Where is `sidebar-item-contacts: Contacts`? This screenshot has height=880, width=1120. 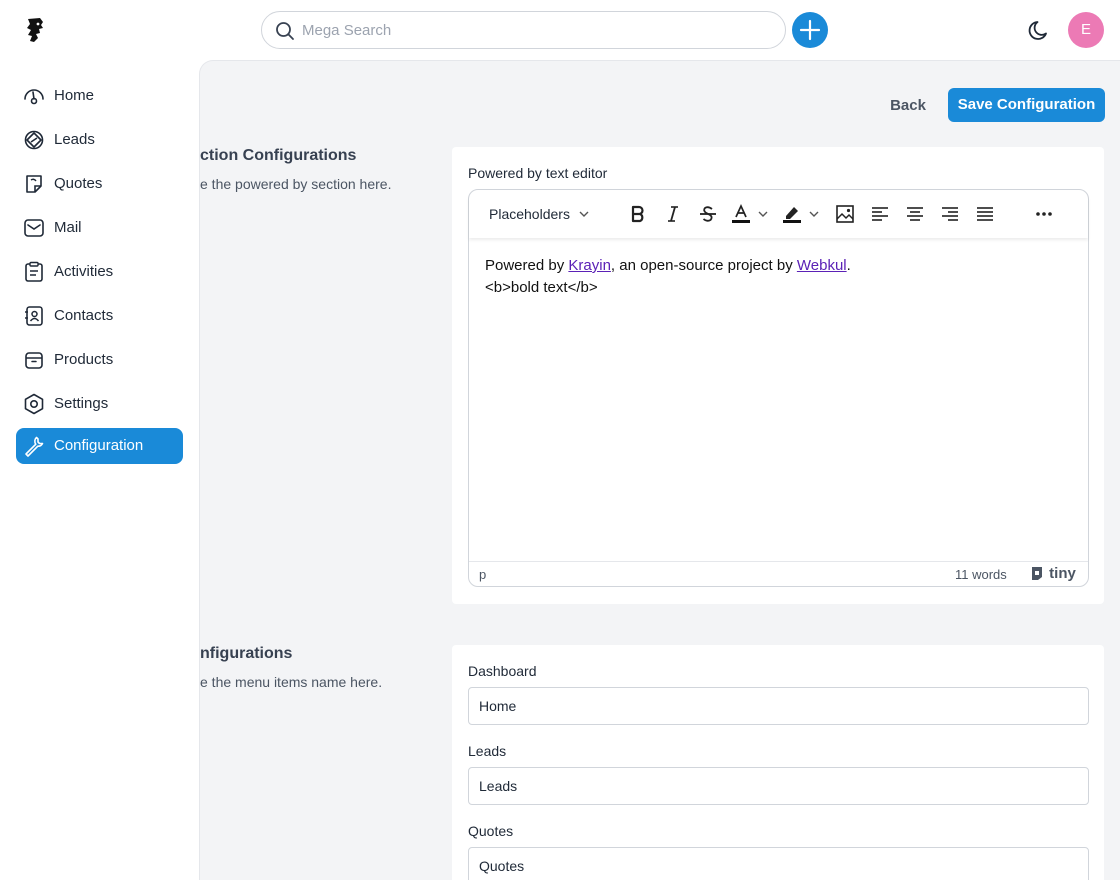
sidebar-item-contacts: Contacts is located at coordinates (99, 316).